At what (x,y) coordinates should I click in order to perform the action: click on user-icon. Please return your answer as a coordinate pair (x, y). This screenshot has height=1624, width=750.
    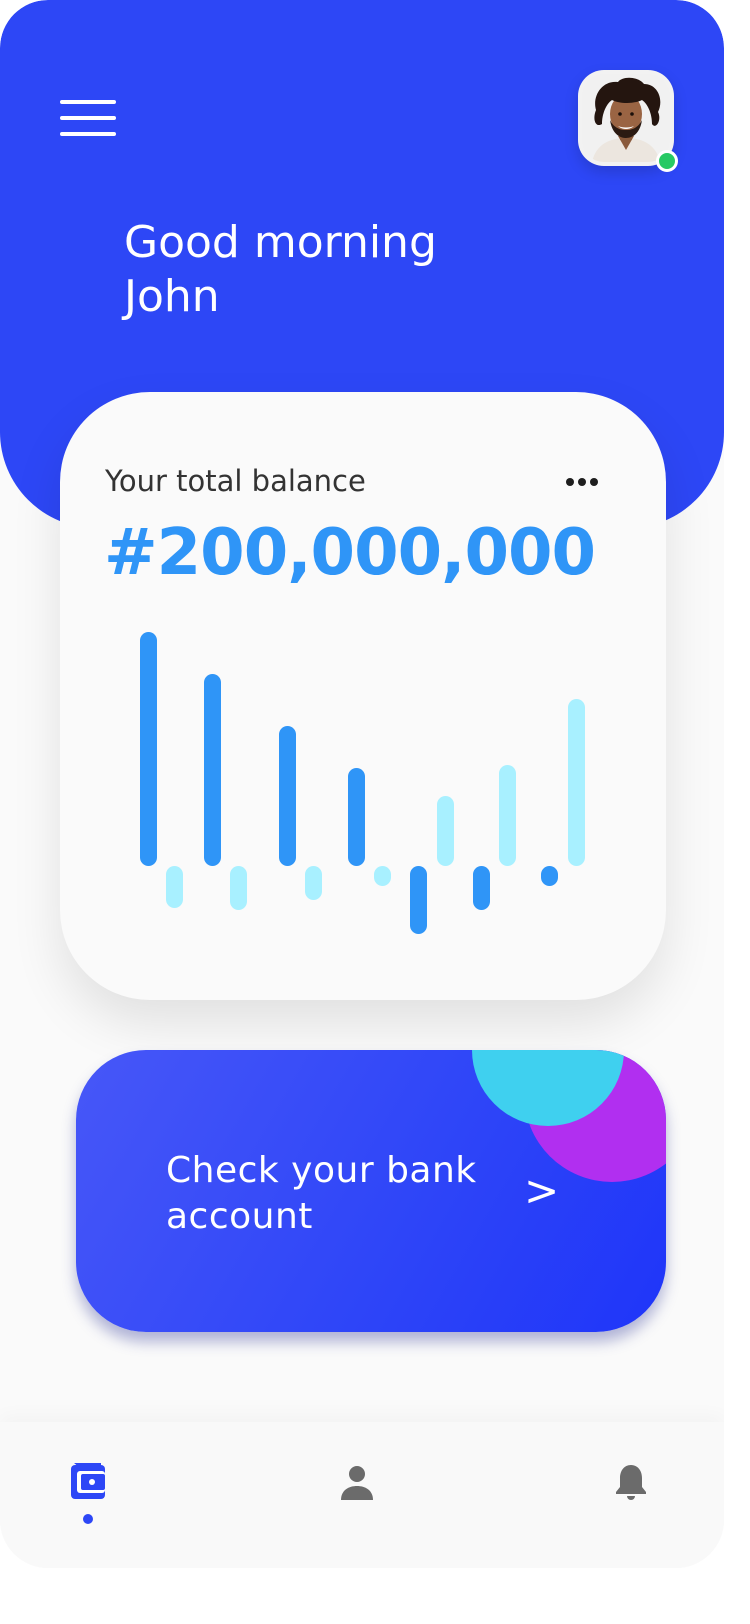
    Looking at the image, I should click on (357, 1483).